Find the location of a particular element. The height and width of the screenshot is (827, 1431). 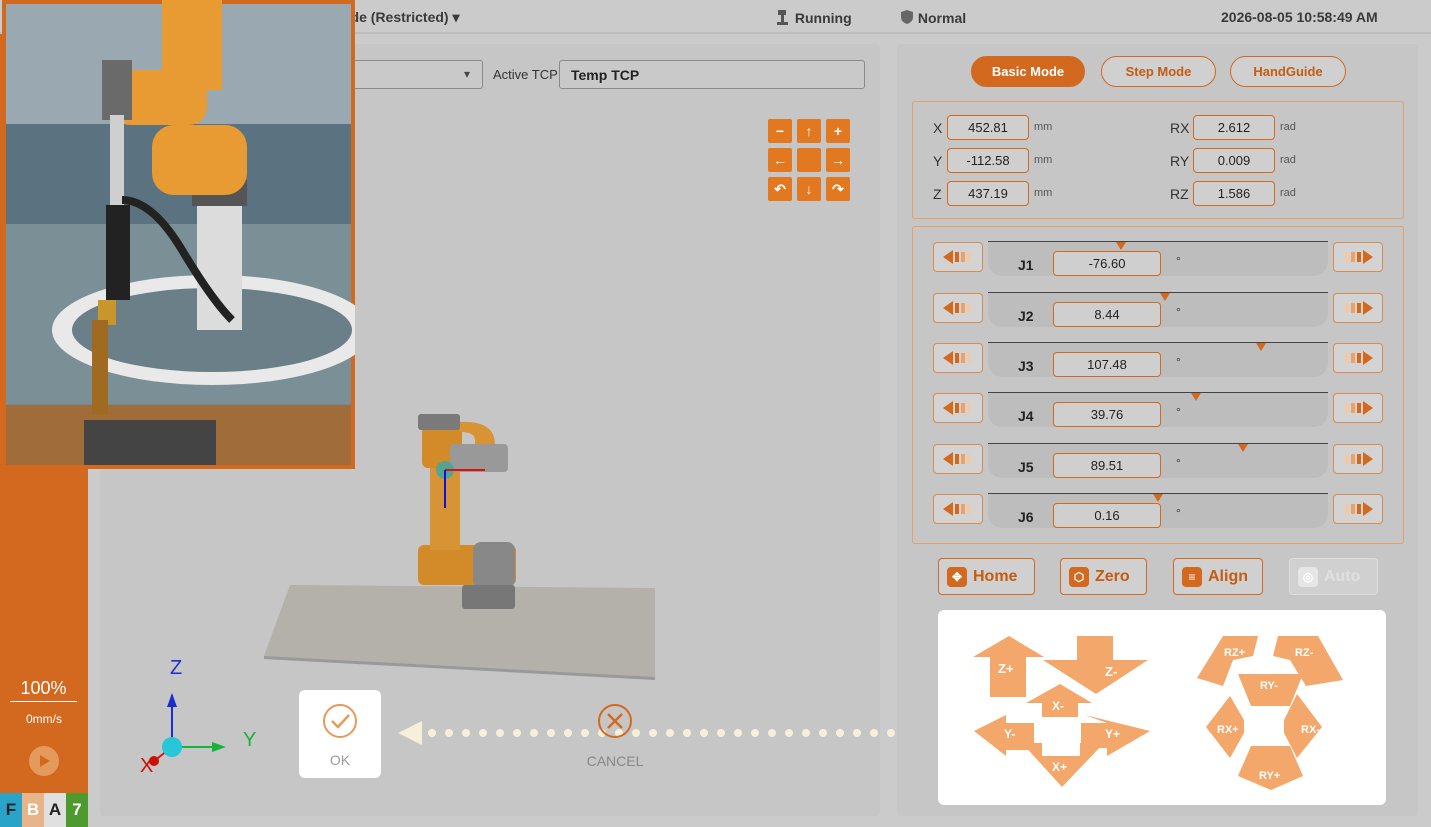

y-plus-button: Y+ is located at coordinates (1112, 734).